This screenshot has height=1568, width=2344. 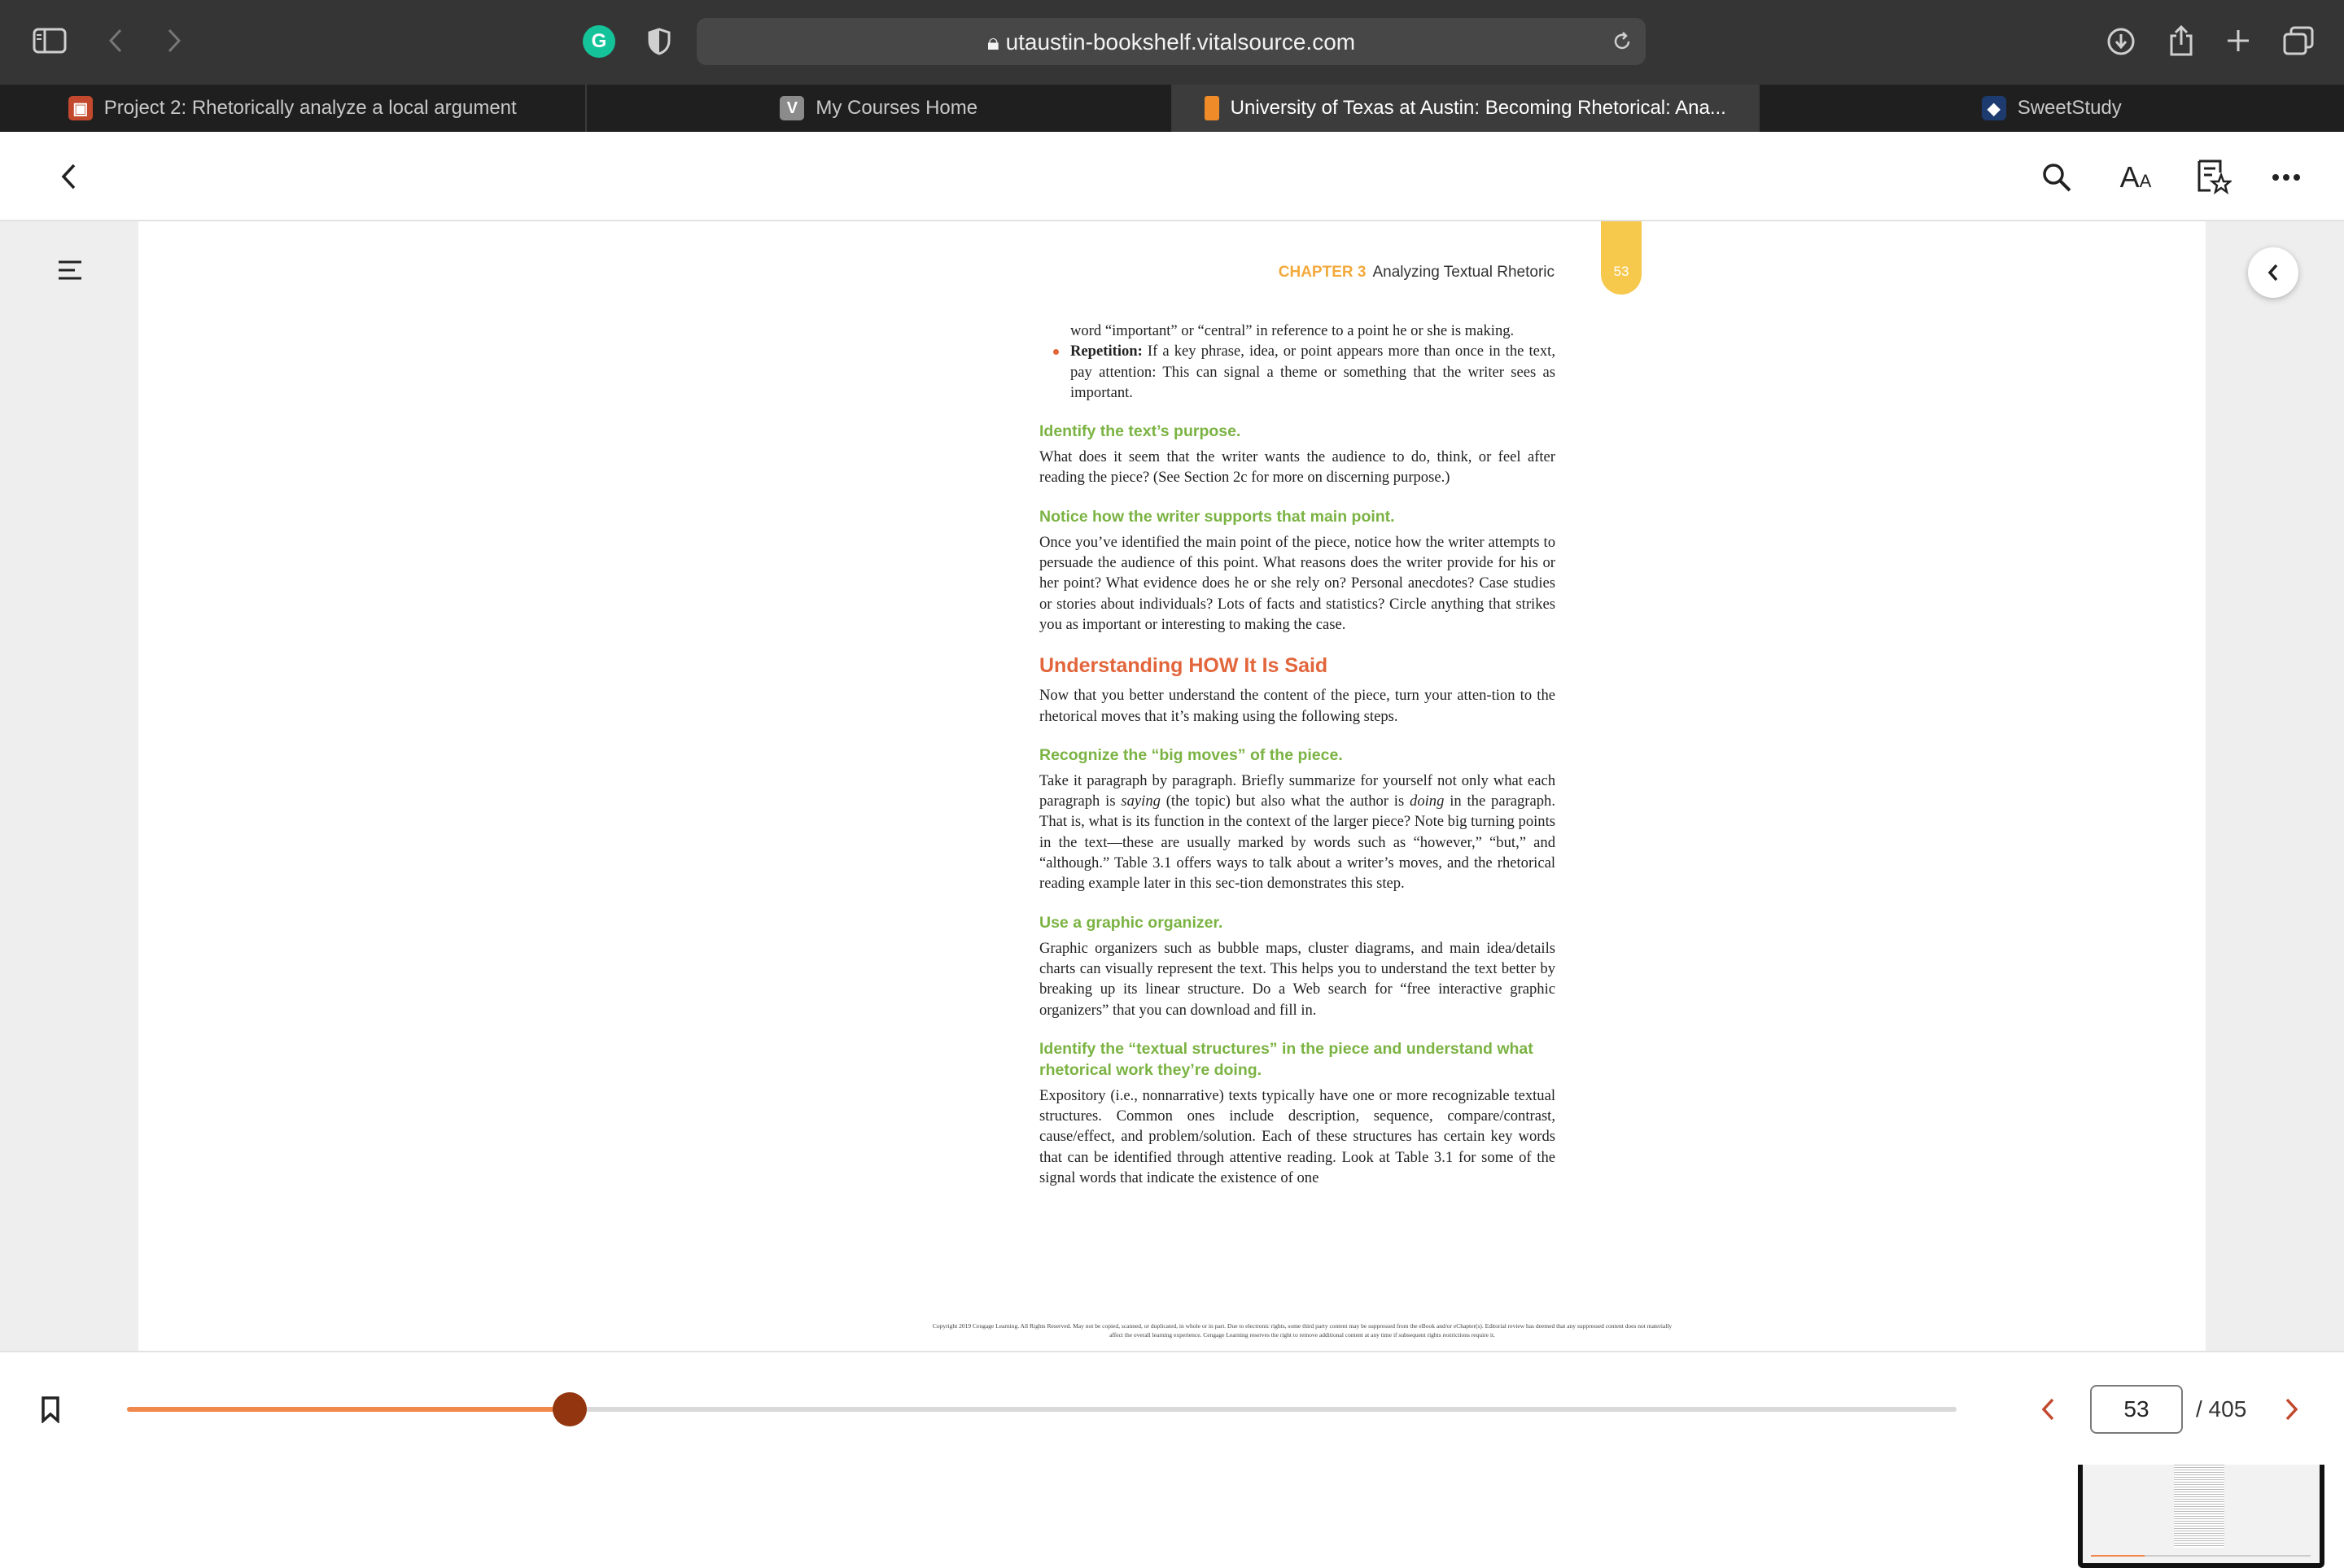 I want to click on total-pages: / 405, so click(x=2221, y=1409).